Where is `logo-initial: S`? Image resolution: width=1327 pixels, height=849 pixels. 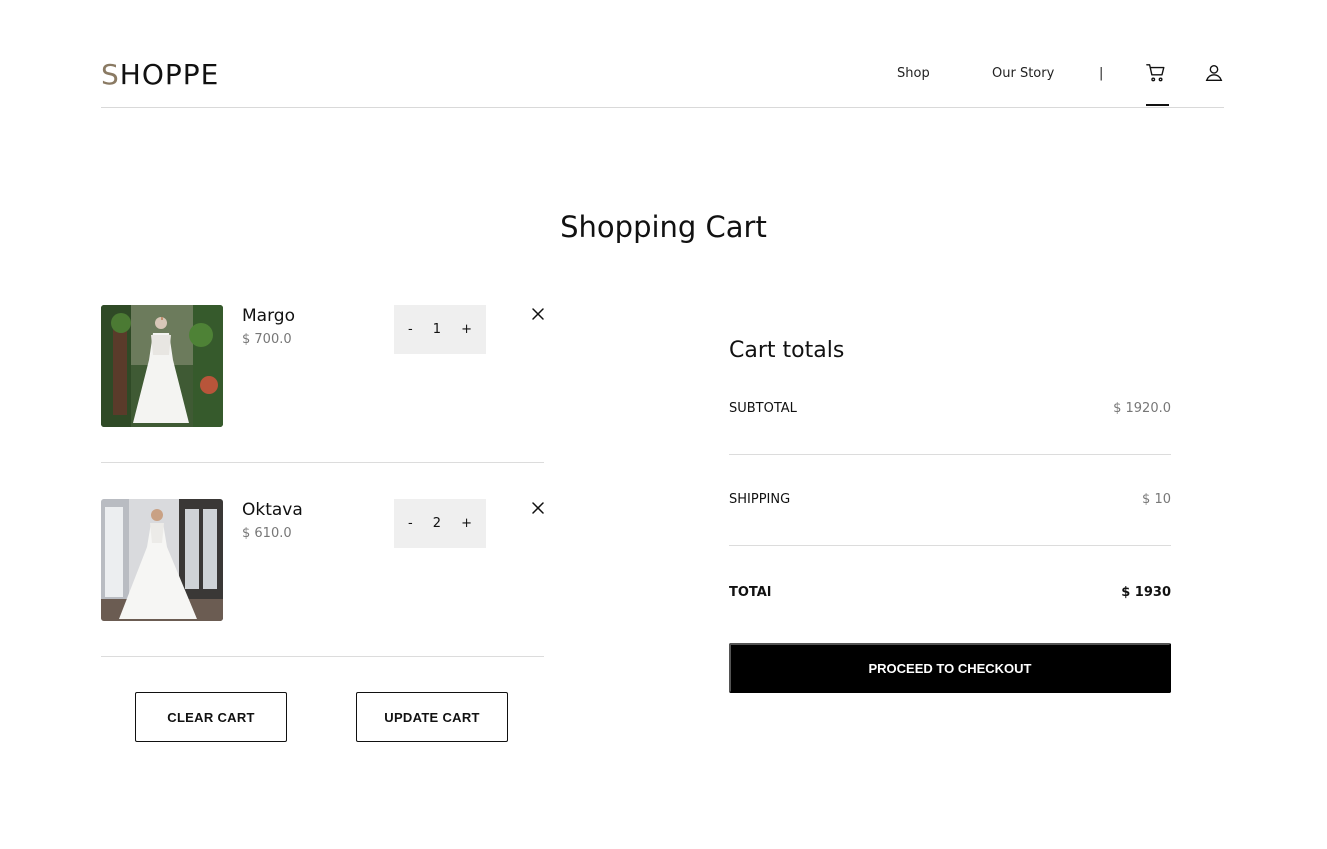 logo-initial: S is located at coordinates (110, 74).